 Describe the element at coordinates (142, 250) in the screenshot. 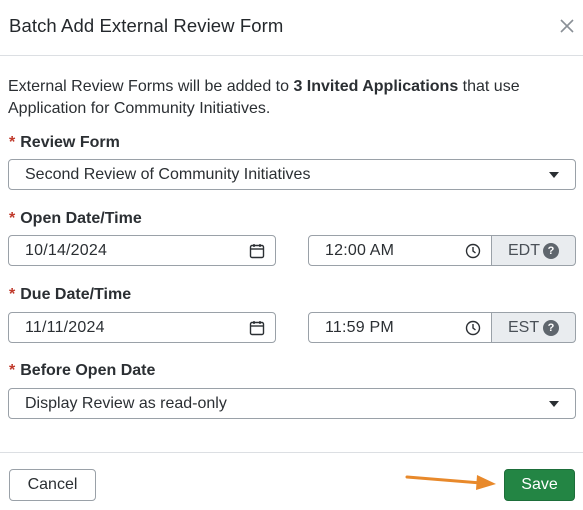

I see `open-date-input: 10/14/2024` at that location.